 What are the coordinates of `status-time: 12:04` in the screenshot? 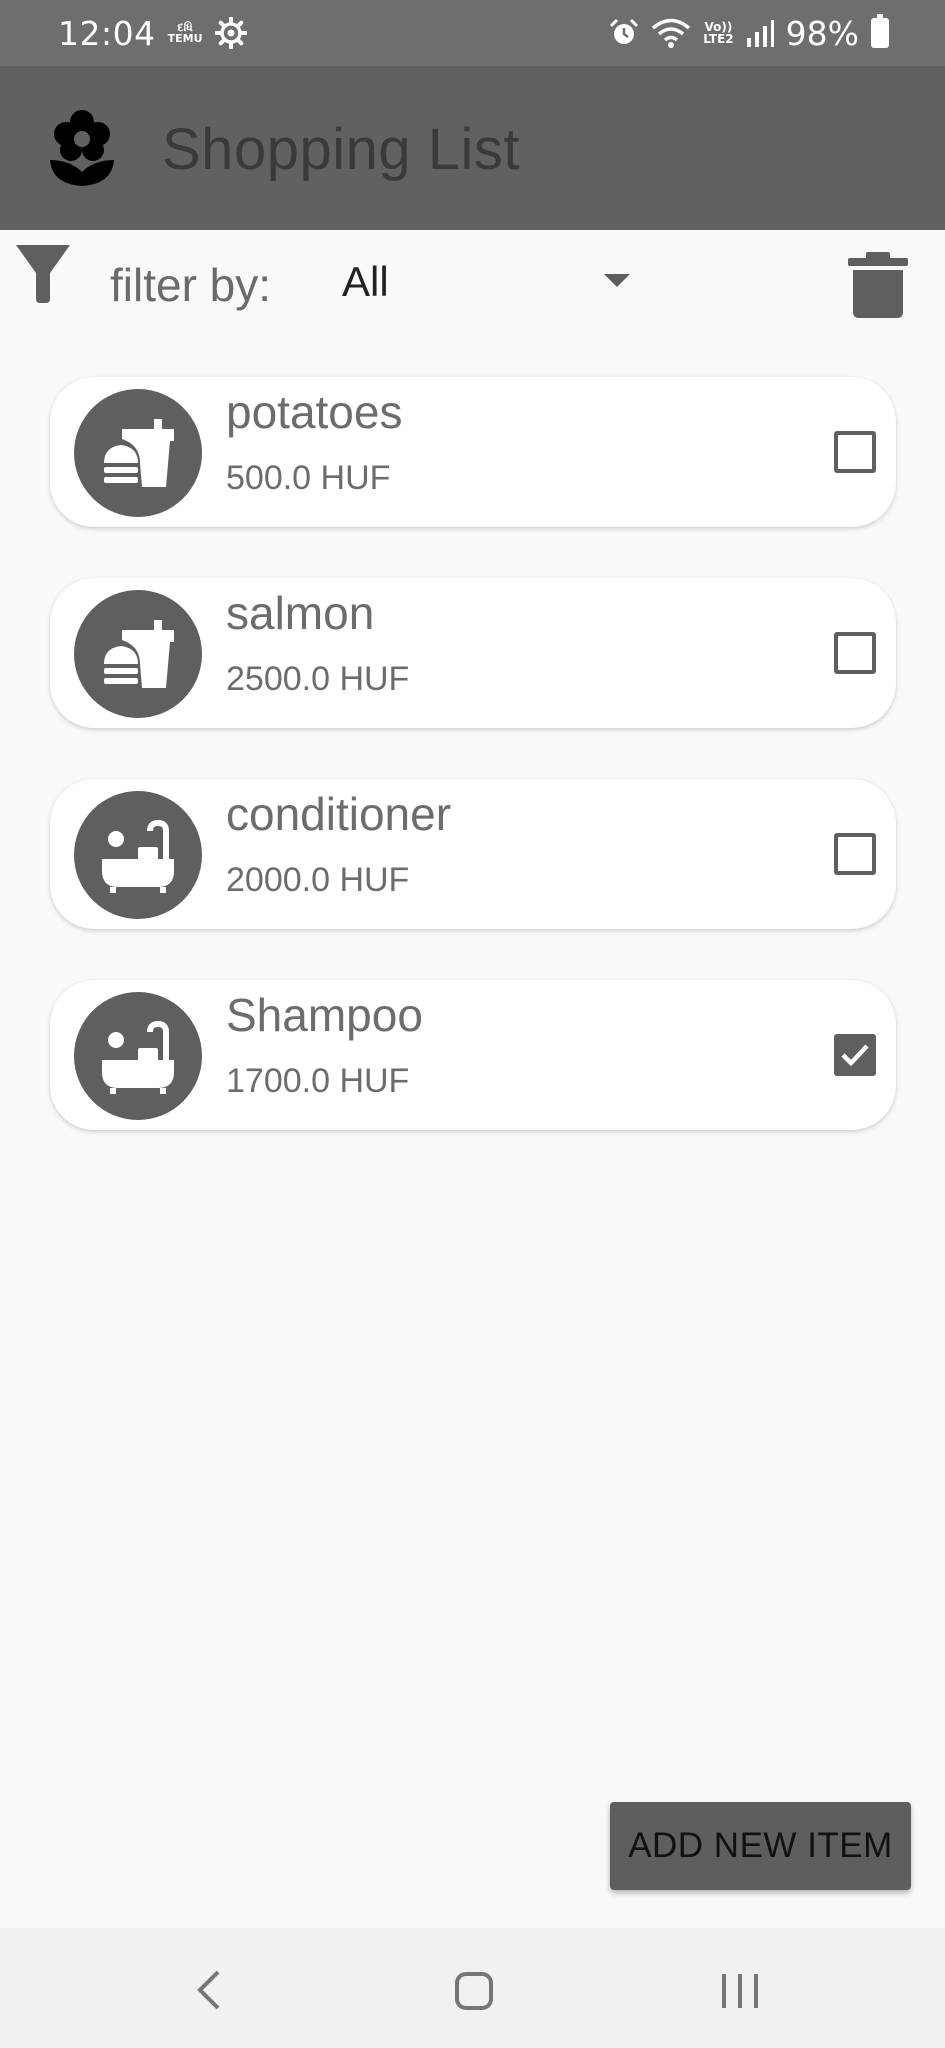 It's located at (107, 33).